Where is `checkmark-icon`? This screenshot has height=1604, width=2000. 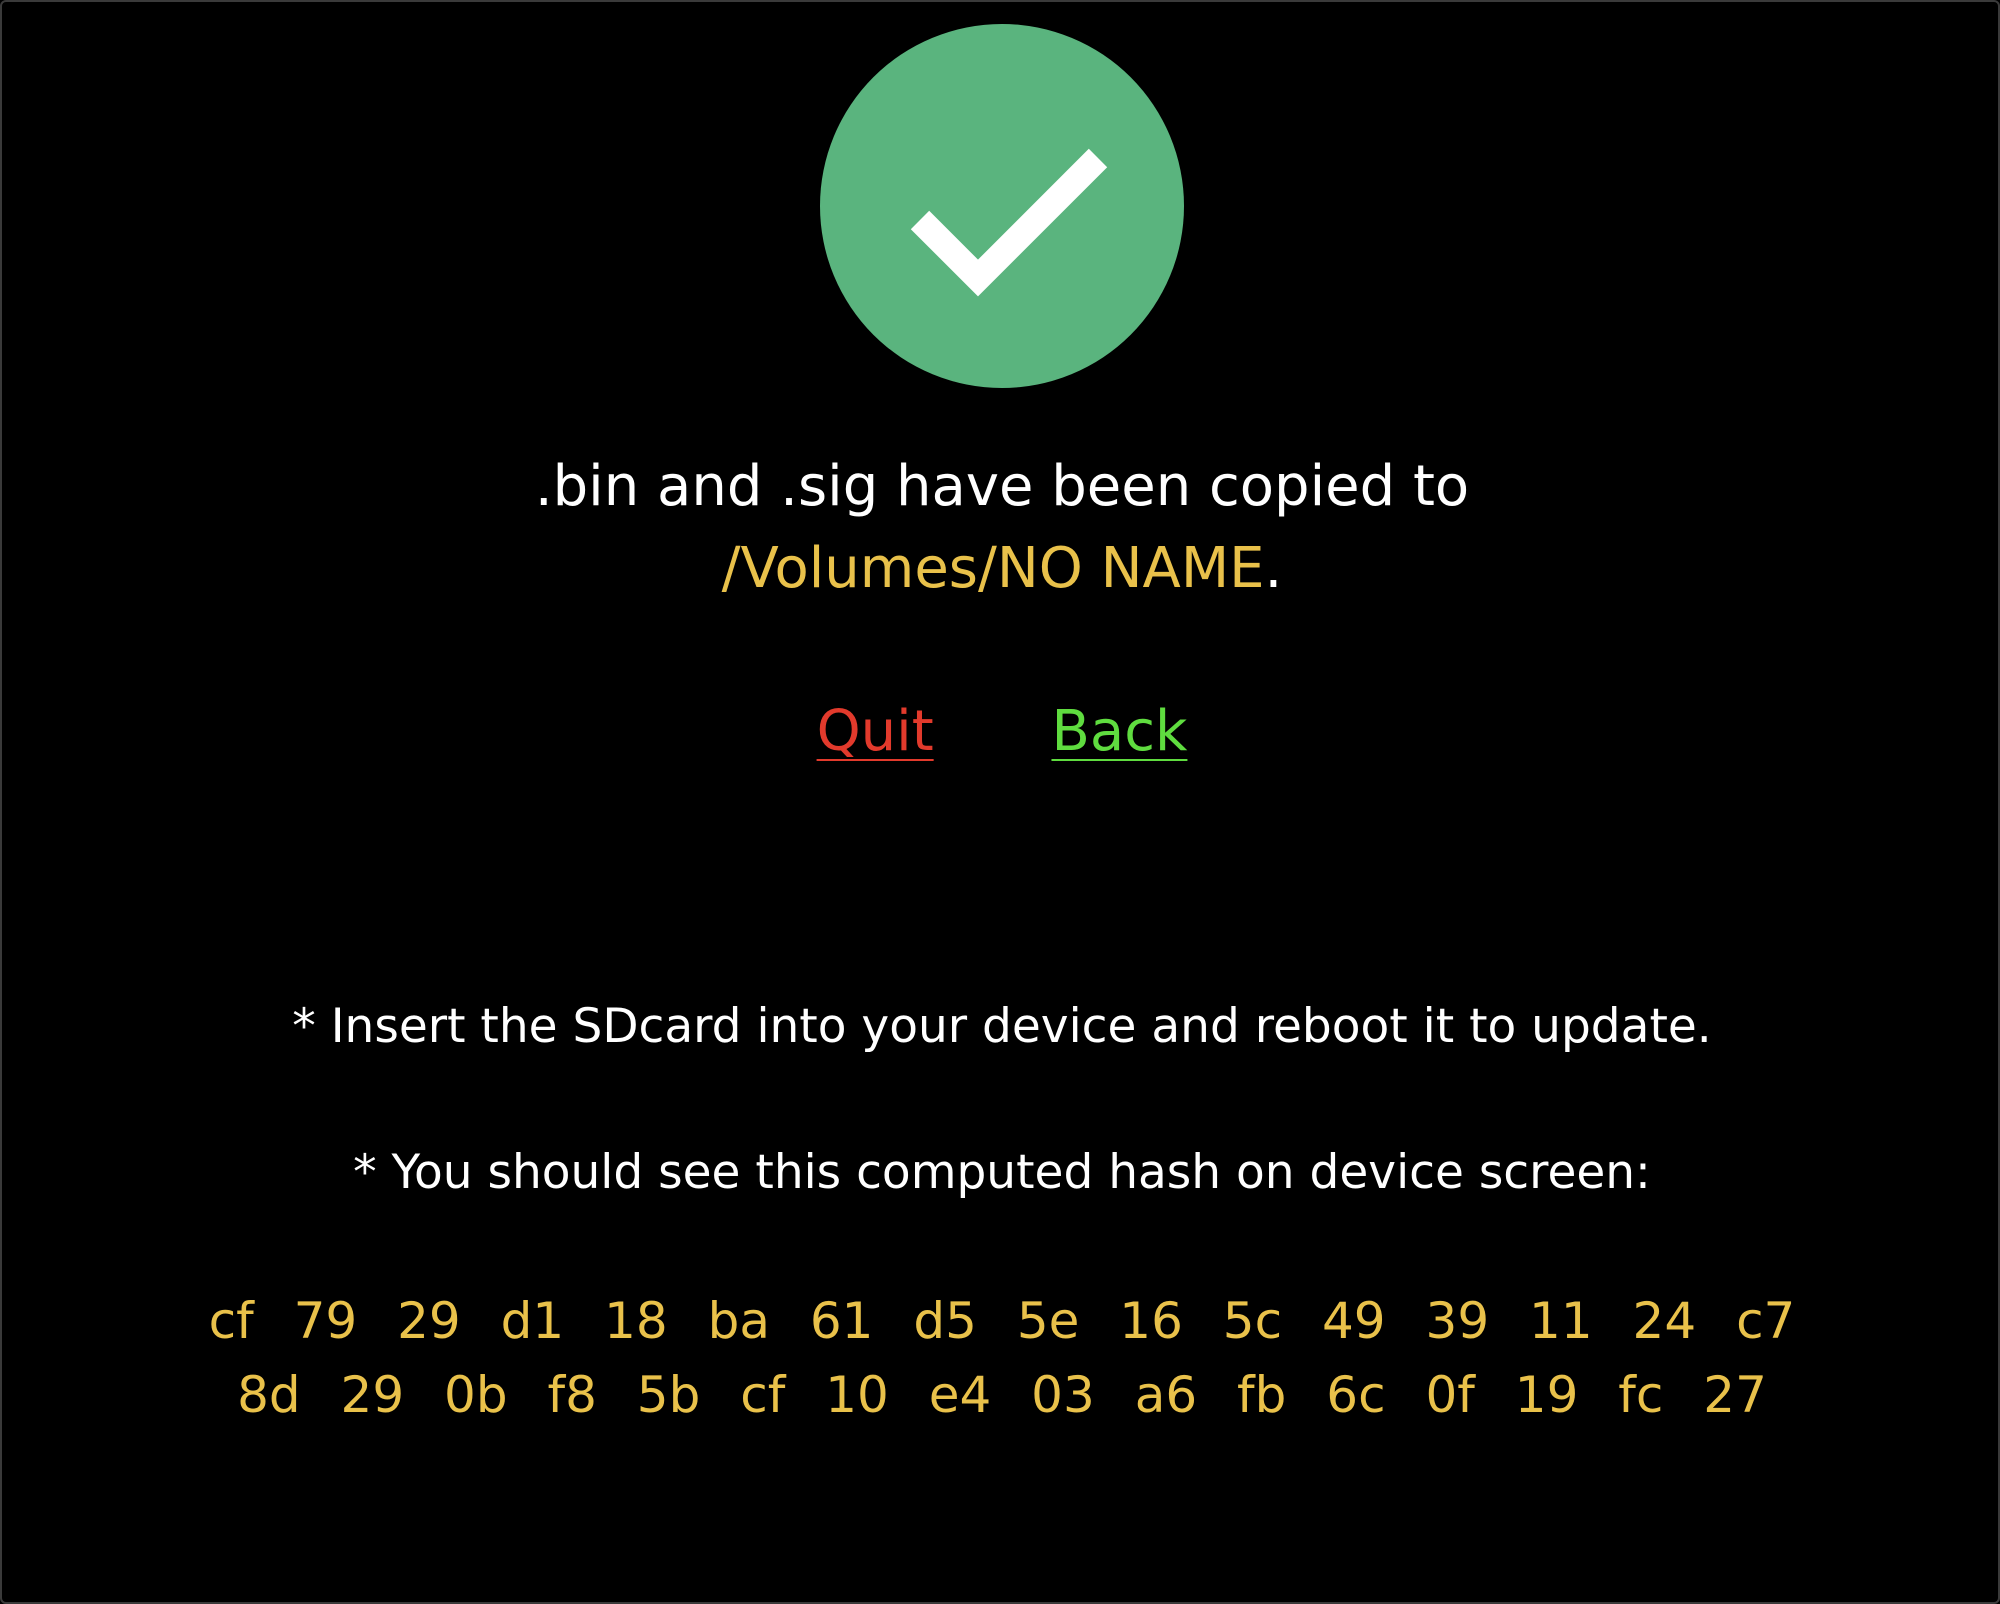
checkmark-icon is located at coordinates (1002, 206).